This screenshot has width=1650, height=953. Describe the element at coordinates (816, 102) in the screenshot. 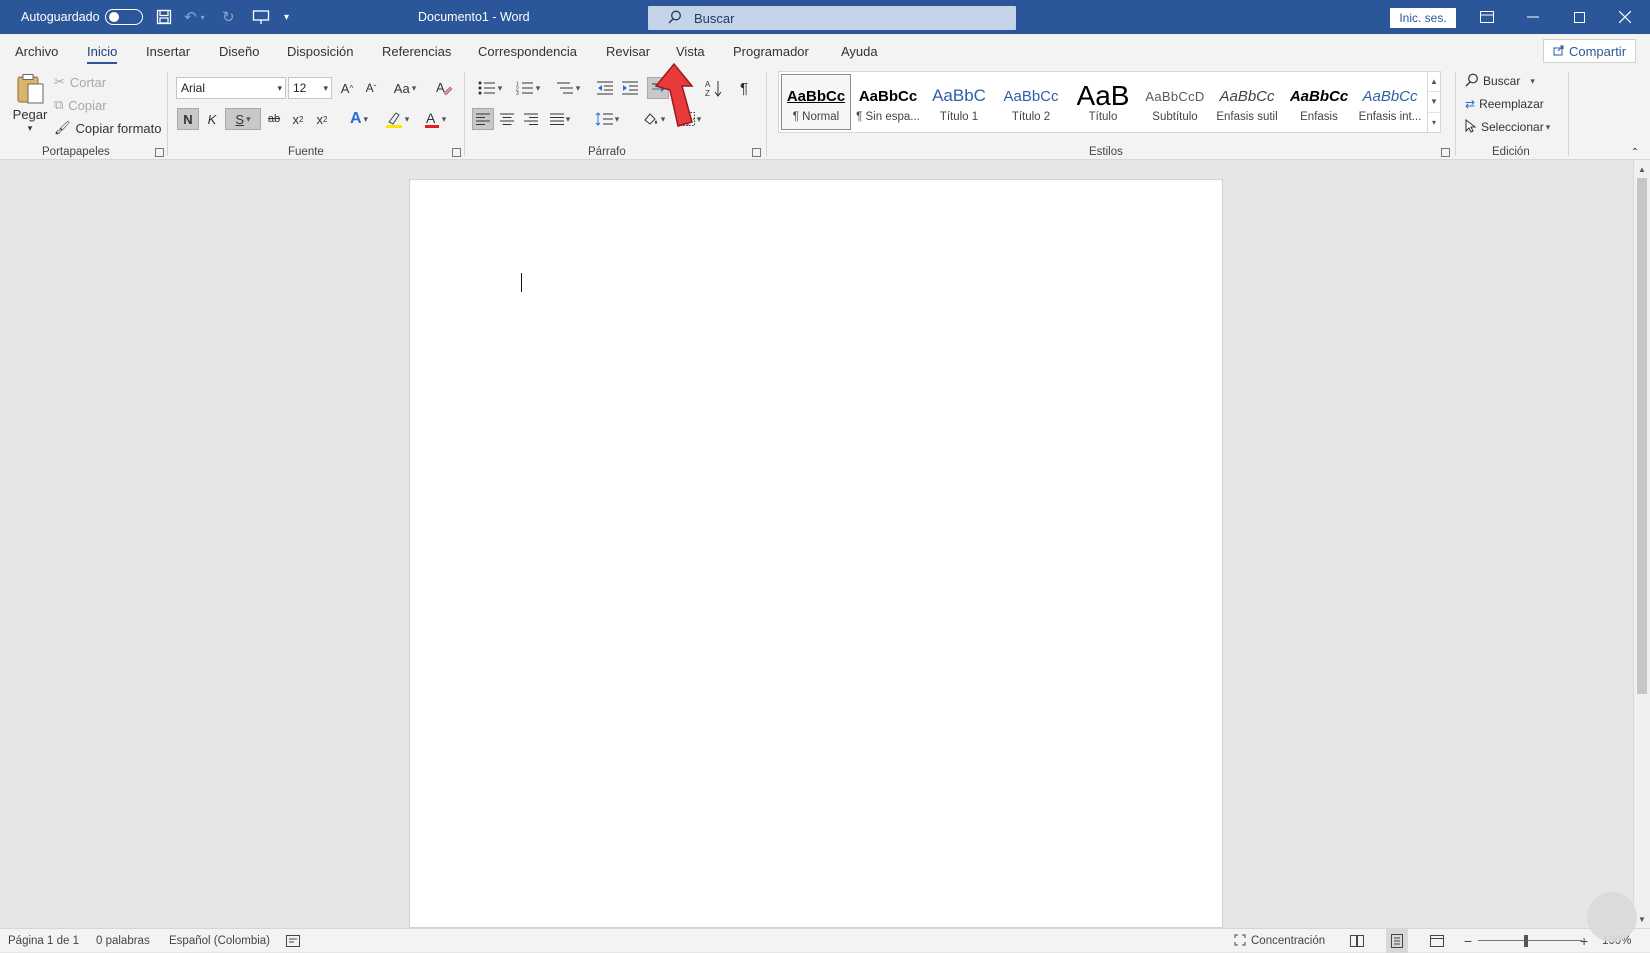

I see `style-normal: AaBbCc ¶ Normal` at that location.